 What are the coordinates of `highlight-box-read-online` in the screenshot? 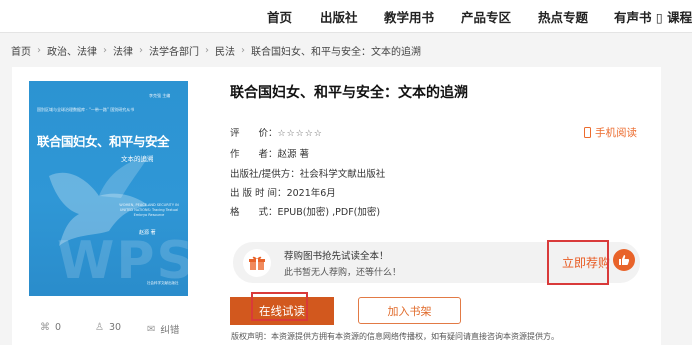 It's located at (279, 306).